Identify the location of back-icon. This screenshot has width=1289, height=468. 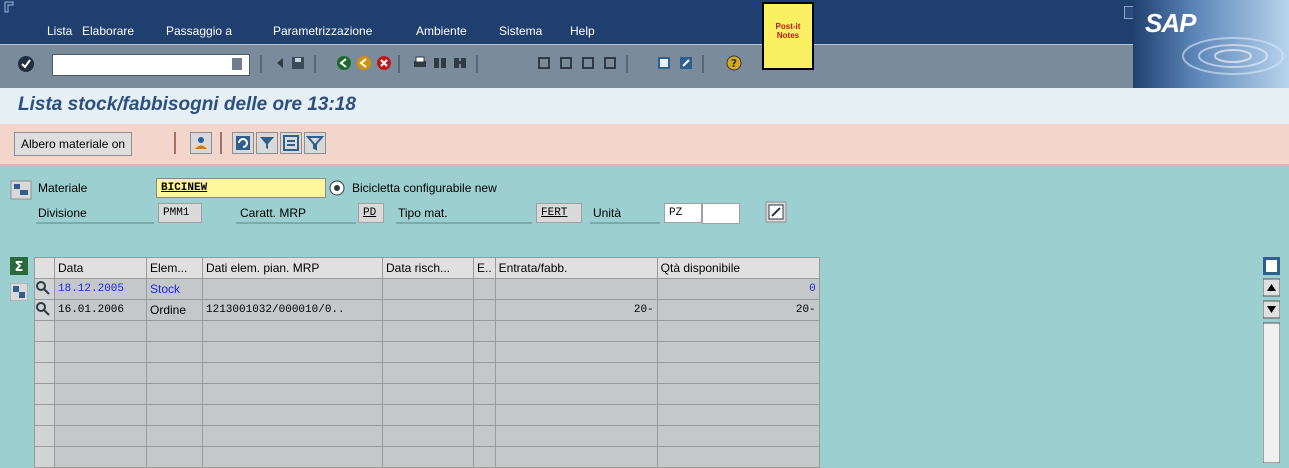
(344, 63).